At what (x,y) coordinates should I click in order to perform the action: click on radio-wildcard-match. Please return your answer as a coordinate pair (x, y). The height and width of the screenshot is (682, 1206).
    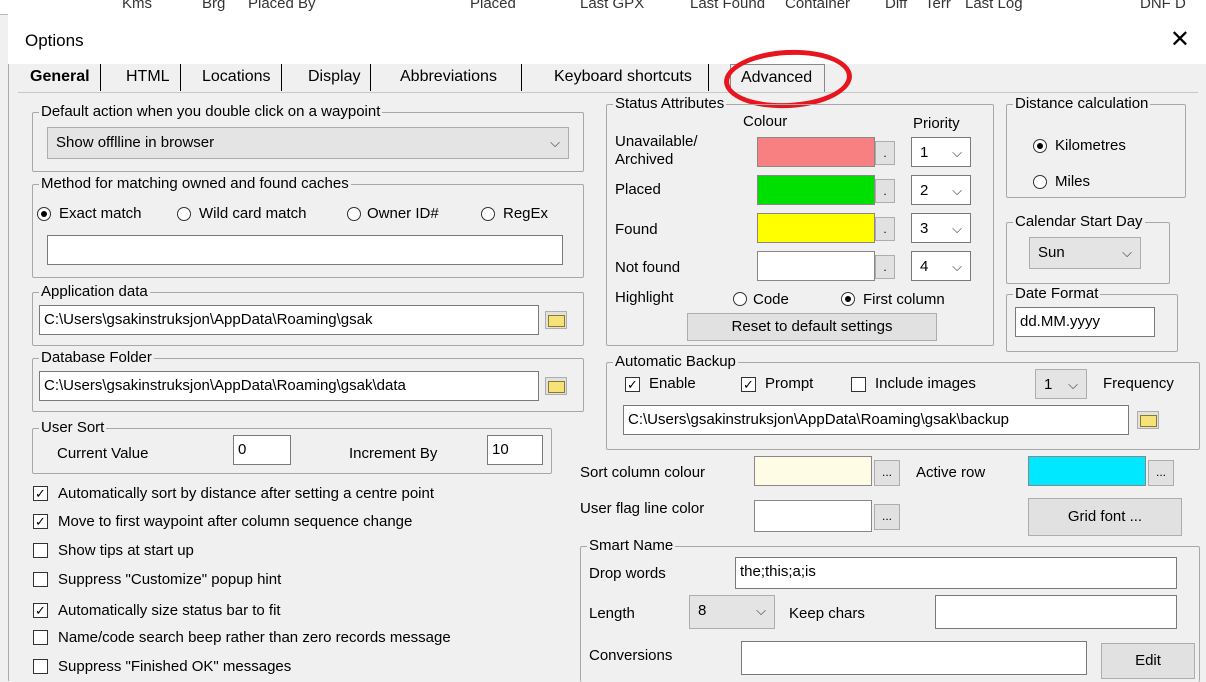
    Looking at the image, I should click on (184, 214).